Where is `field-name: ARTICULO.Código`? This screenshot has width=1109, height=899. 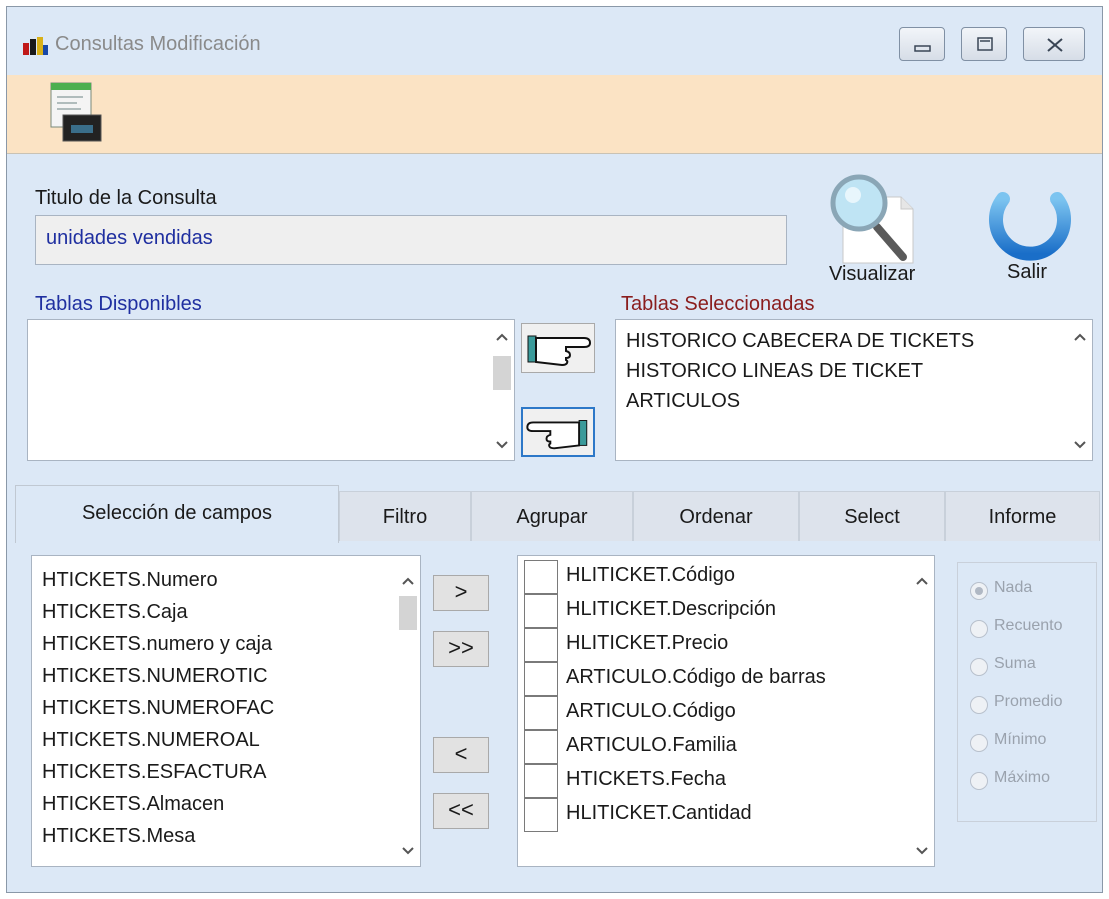 field-name: ARTICULO.Código is located at coordinates (651, 711).